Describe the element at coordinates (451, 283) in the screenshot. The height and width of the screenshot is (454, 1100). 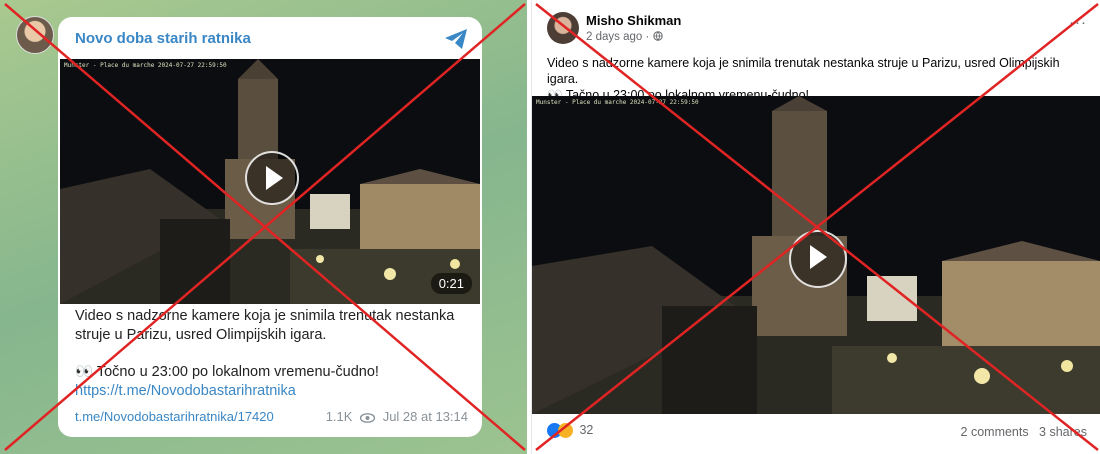
I see `video-duration: 0:21` at that location.